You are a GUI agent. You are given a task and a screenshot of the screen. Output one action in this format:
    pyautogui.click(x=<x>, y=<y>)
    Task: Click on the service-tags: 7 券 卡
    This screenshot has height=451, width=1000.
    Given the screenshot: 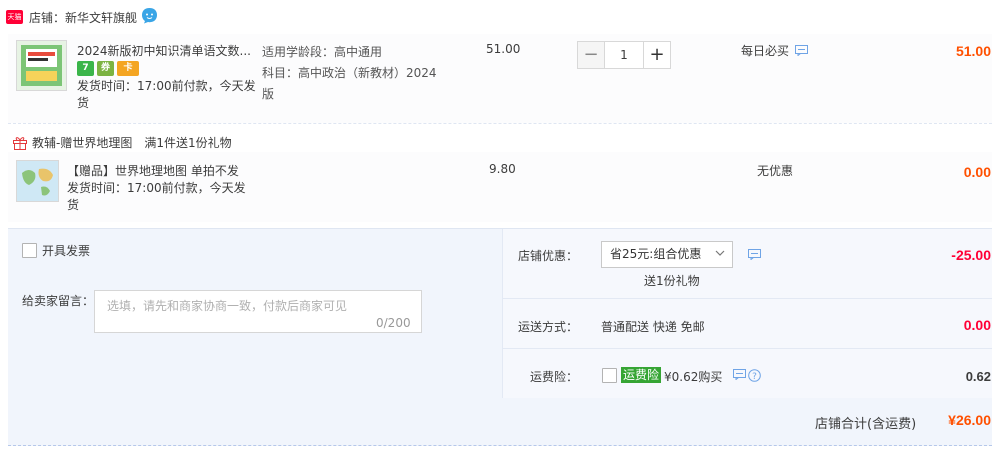 What is the action you would take?
    pyautogui.click(x=108, y=68)
    